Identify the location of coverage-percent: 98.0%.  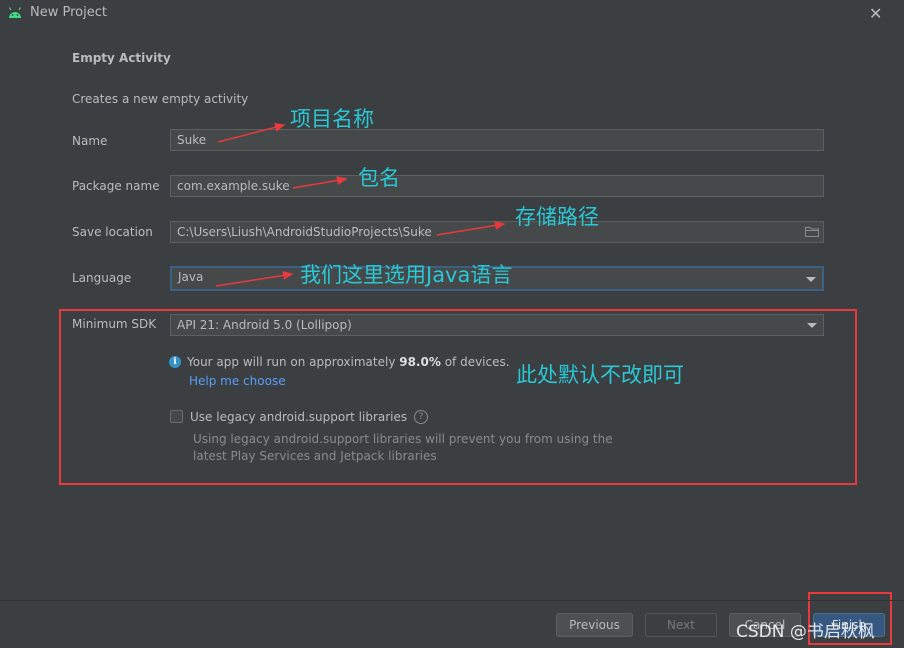
(420, 362).